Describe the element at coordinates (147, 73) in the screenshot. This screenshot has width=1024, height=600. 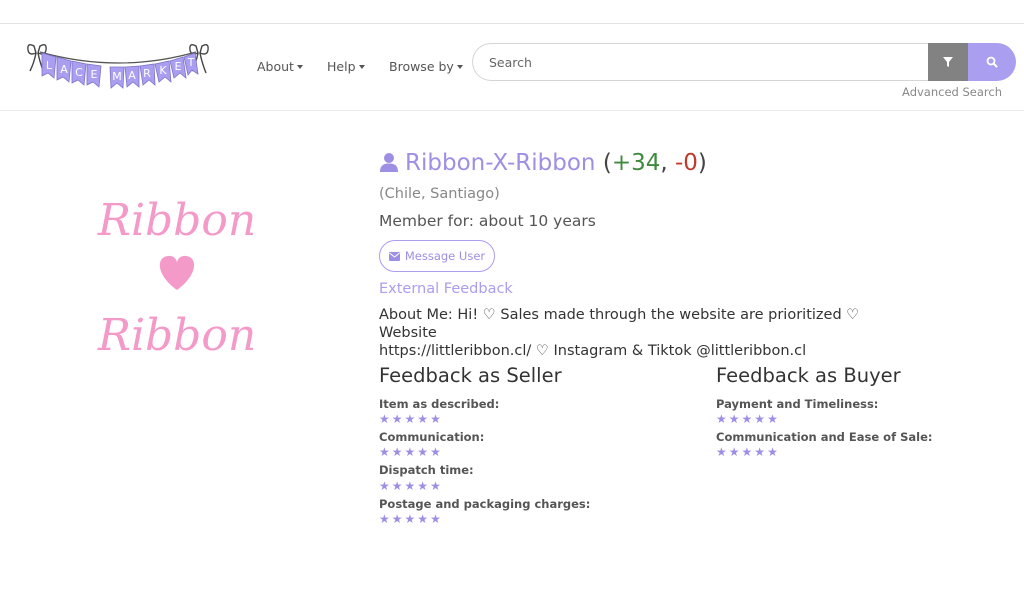
I see `svg-text: R` at that location.